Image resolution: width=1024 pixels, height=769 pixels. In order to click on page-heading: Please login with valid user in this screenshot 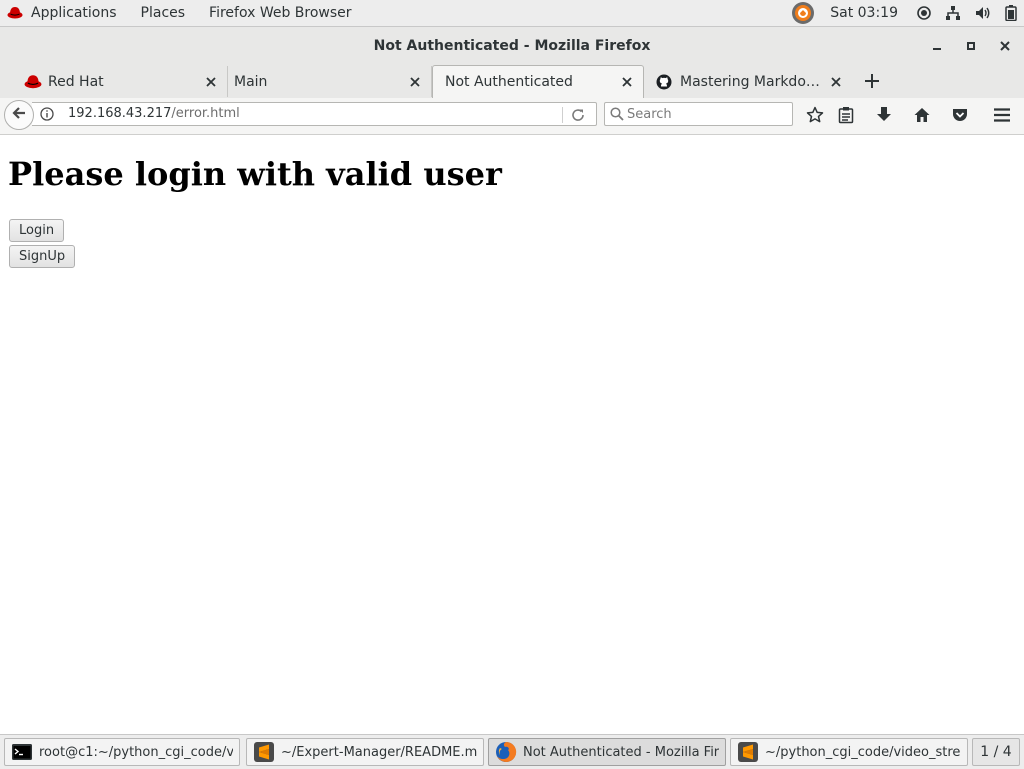, I will do `click(255, 174)`.